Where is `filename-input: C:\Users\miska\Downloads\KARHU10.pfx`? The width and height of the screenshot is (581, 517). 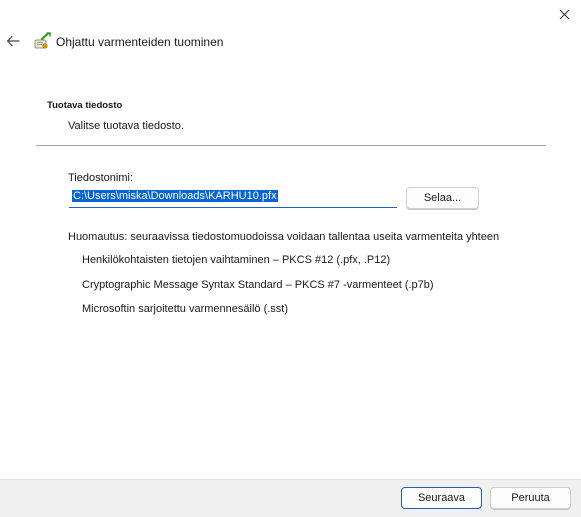
filename-input: C:\Users\miska\Downloads\KARHU10.pfx is located at coordinates (233, 197).